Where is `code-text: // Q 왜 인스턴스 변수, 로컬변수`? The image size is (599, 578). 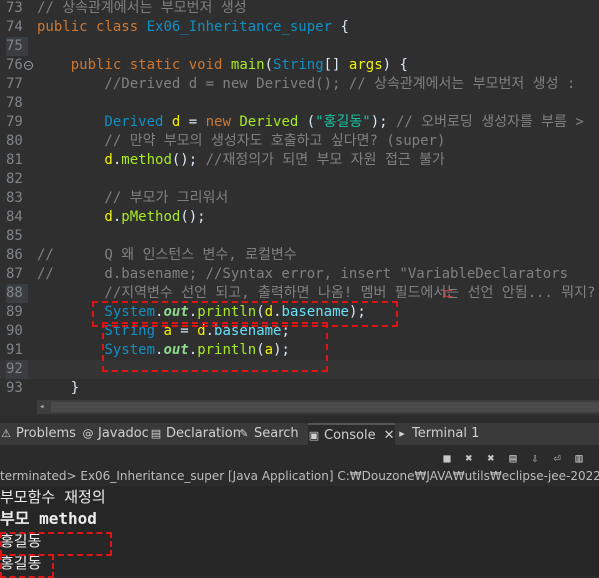 code-text: // Q 왜 인스턴스 변수, 로컬변수 is located at coordinates (167, 255).